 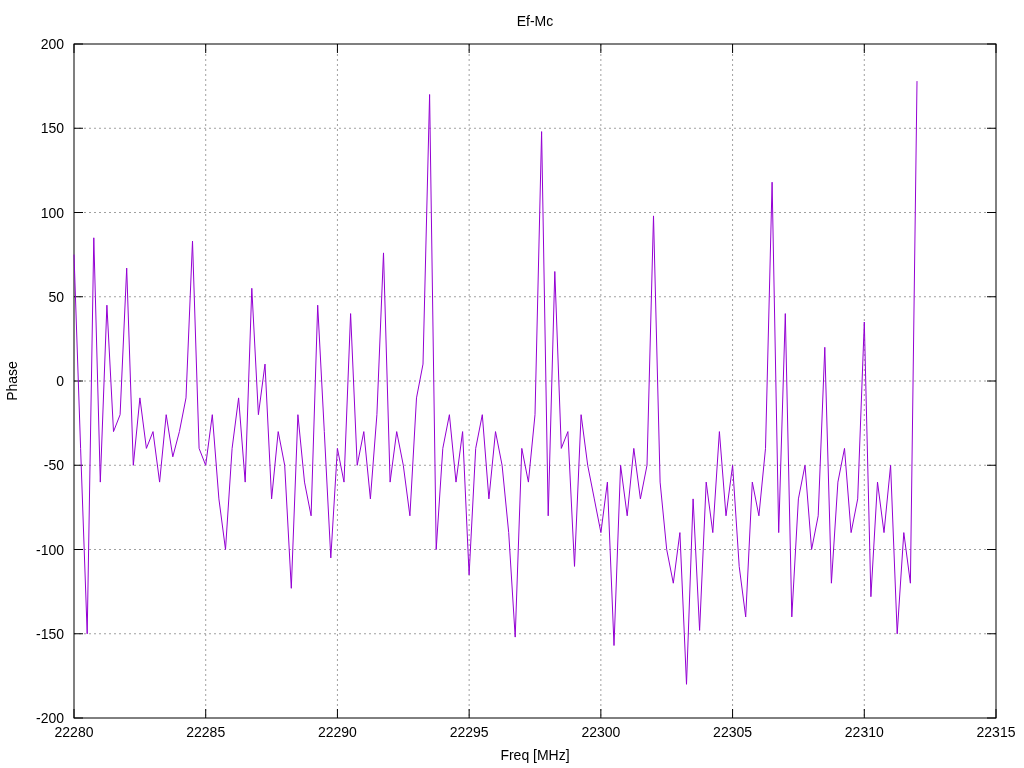 I want to click on tick-label: 0, so click(x=60, y=381).